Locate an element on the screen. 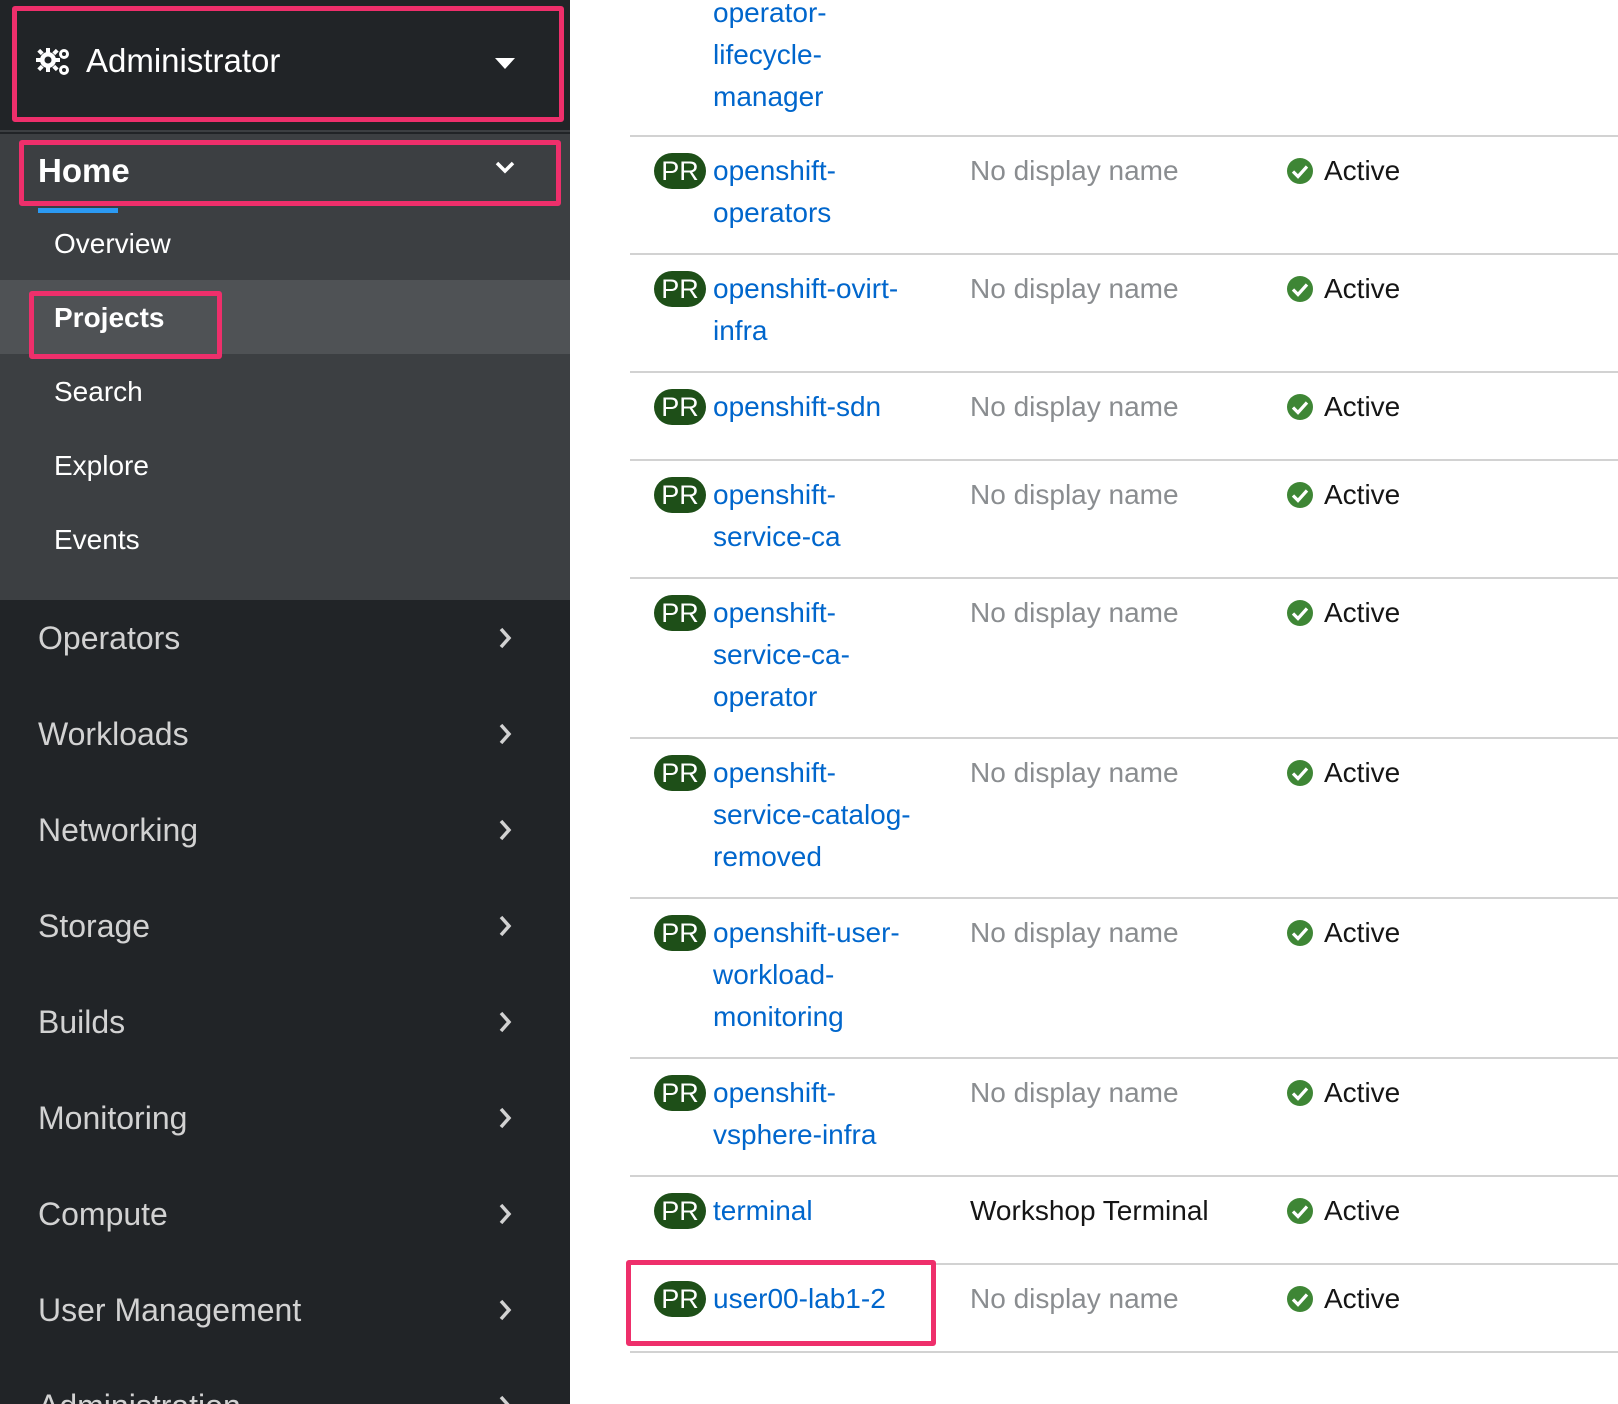 Image resolution: width=1618 pixels, height=1404 pixels. nav-item-home: Home is located at coordinates (285, 170).